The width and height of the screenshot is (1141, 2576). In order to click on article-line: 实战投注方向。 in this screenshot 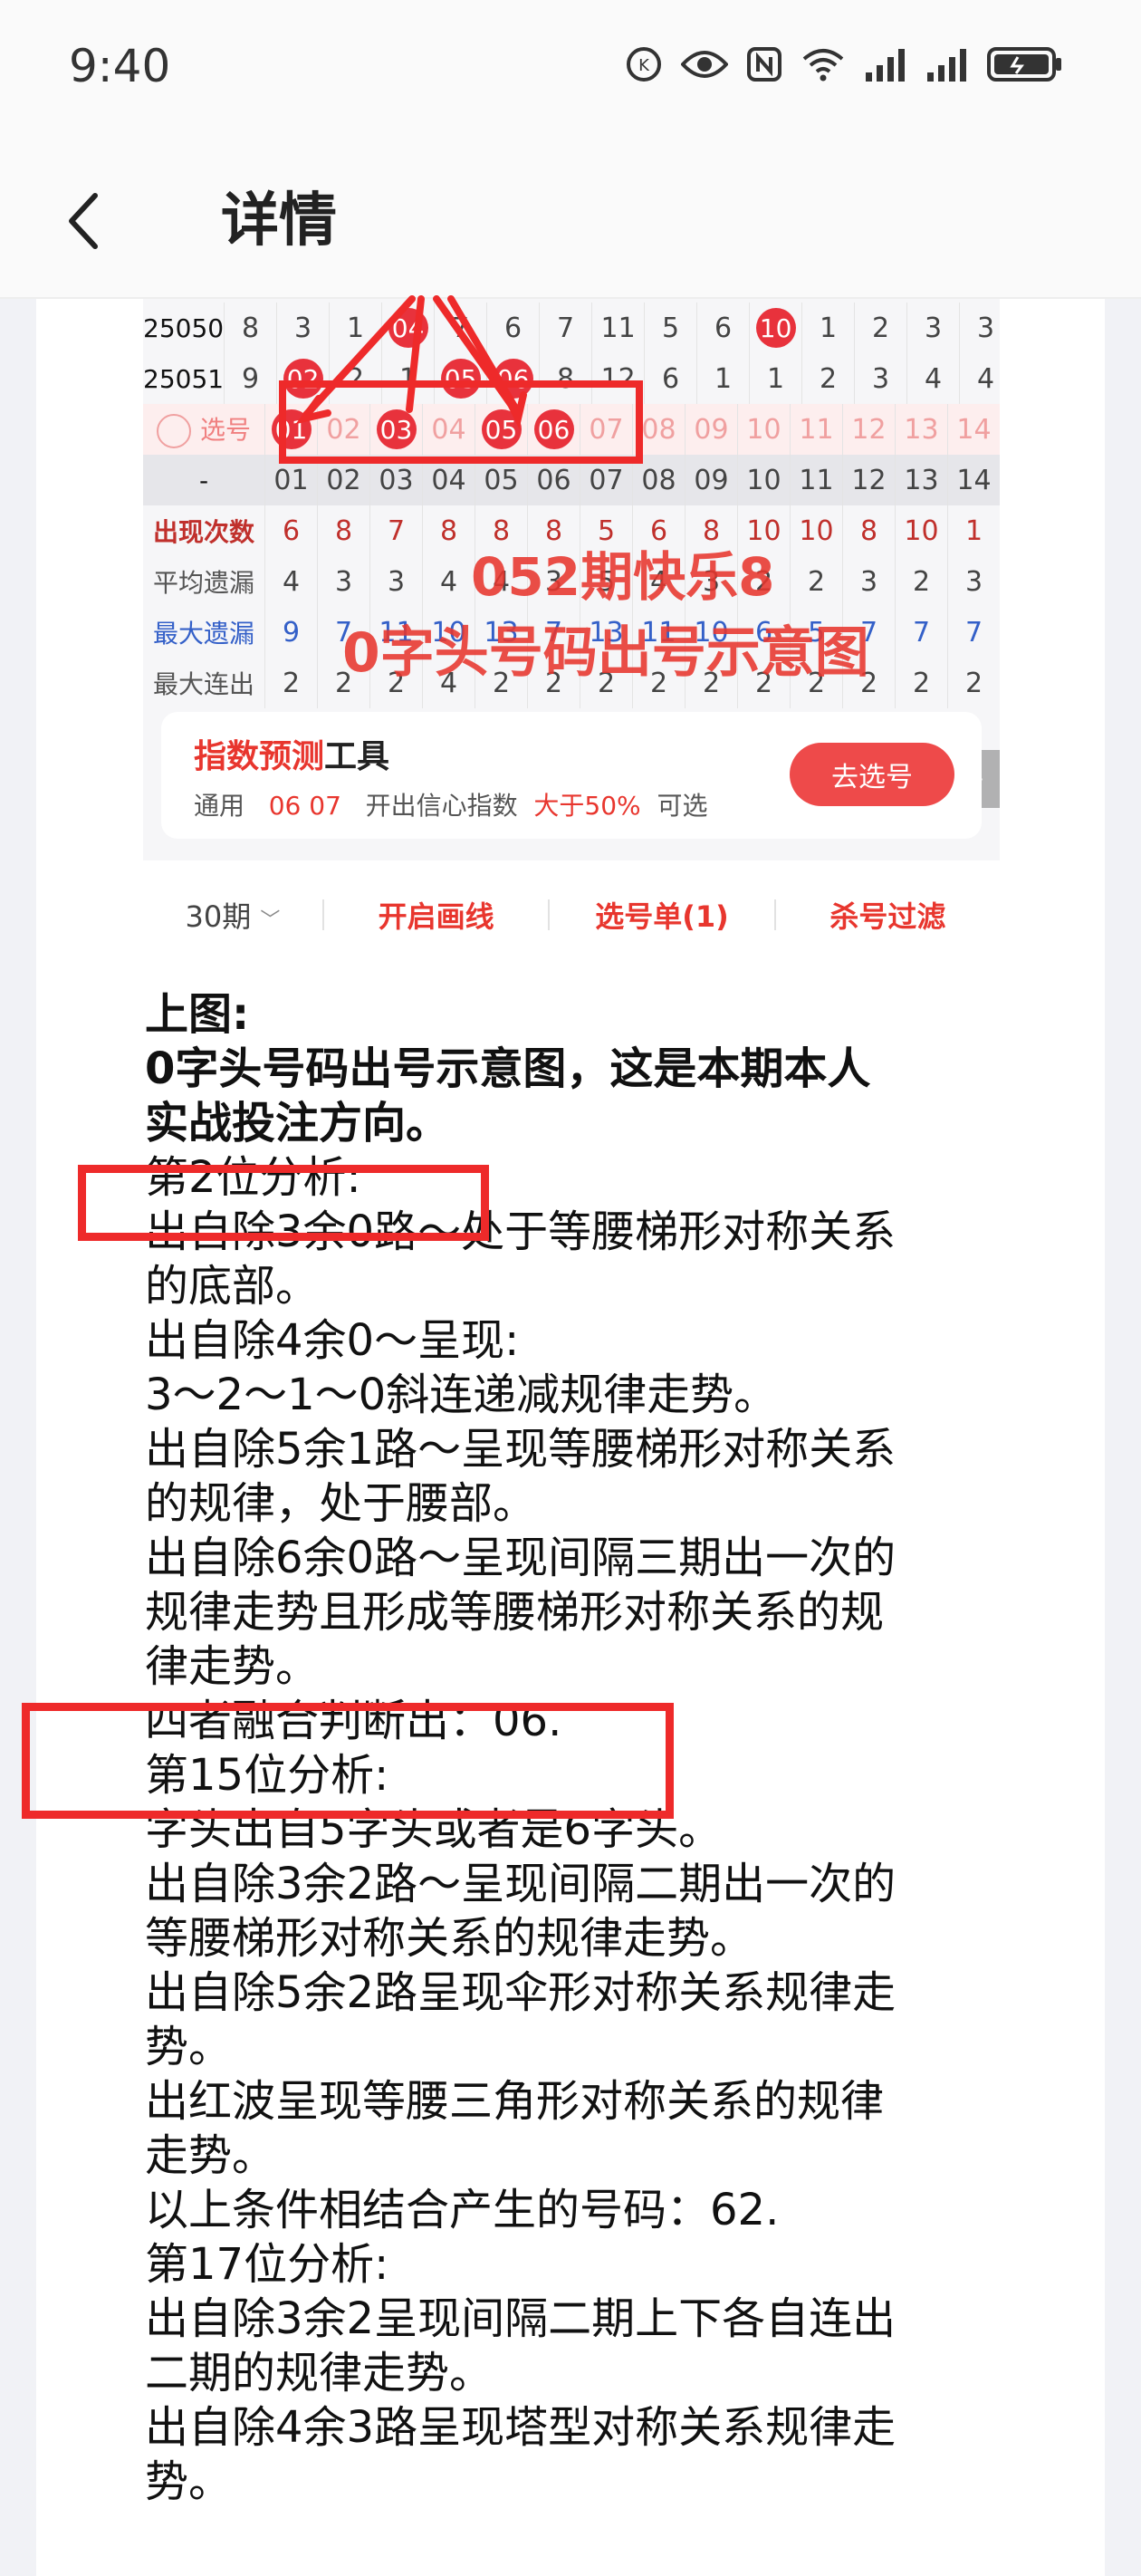, I will do `click(297, 1123)`.